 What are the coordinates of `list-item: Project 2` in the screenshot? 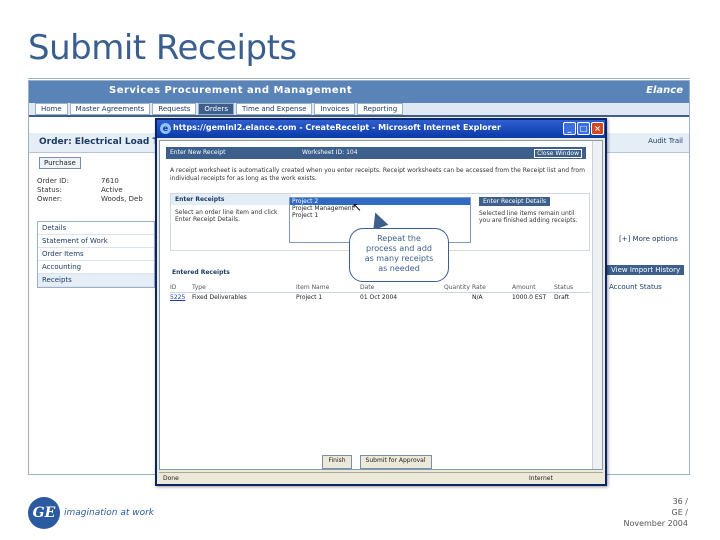 It's located at (380, 201).